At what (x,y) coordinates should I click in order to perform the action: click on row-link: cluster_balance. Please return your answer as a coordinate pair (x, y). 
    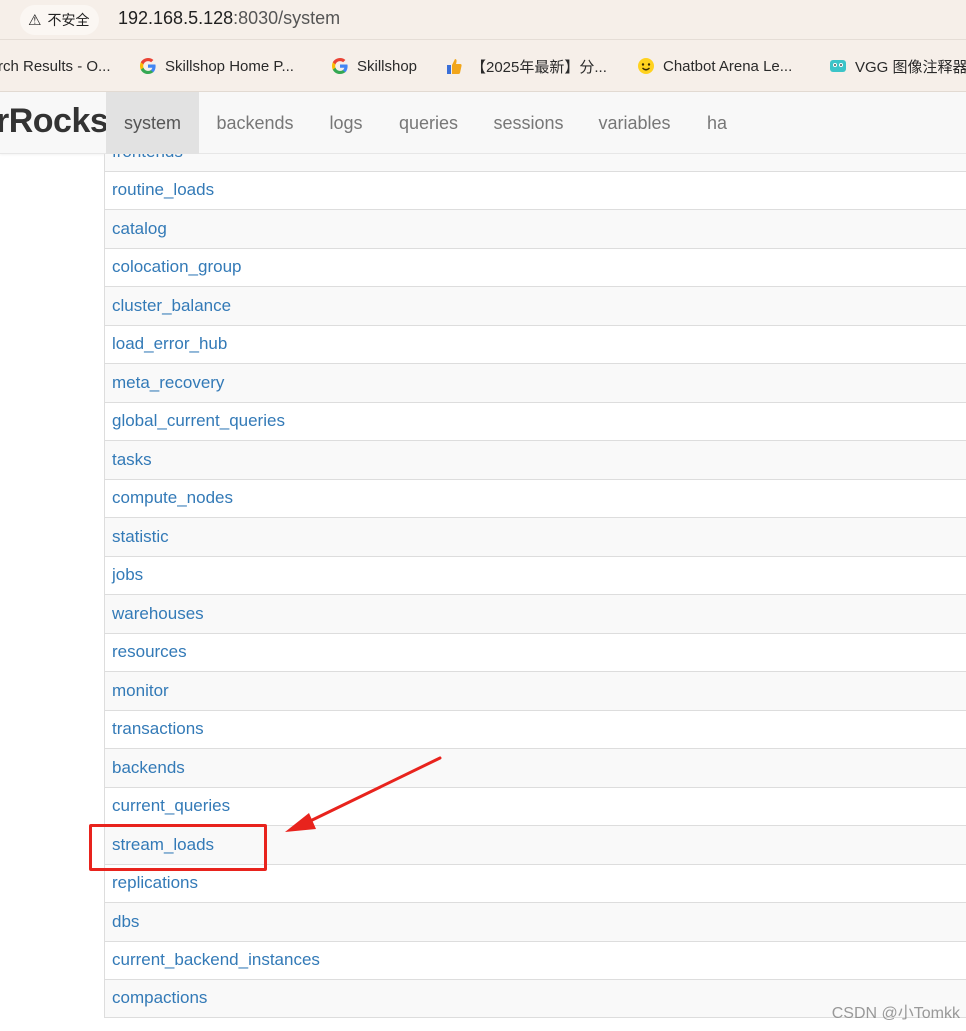
    Looking at the image, I should click on (171, 306).